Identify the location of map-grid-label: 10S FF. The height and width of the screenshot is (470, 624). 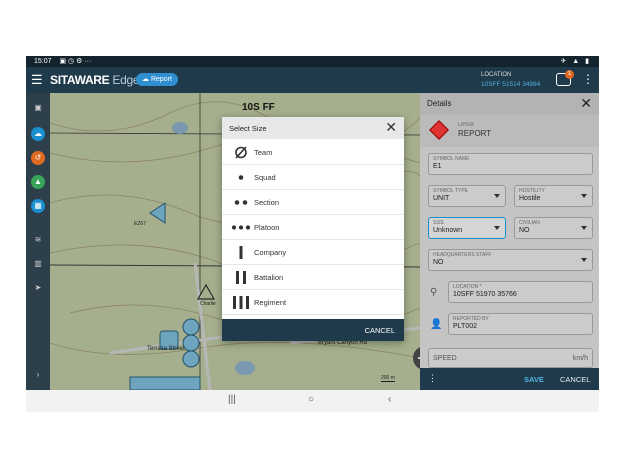
(258, 107).